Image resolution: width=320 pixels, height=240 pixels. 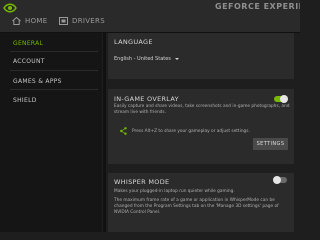 What do you see at coordinates (36, 21) in the screenshot?
I see `nav-home-label: HOME` at bounding box center [36, 21].